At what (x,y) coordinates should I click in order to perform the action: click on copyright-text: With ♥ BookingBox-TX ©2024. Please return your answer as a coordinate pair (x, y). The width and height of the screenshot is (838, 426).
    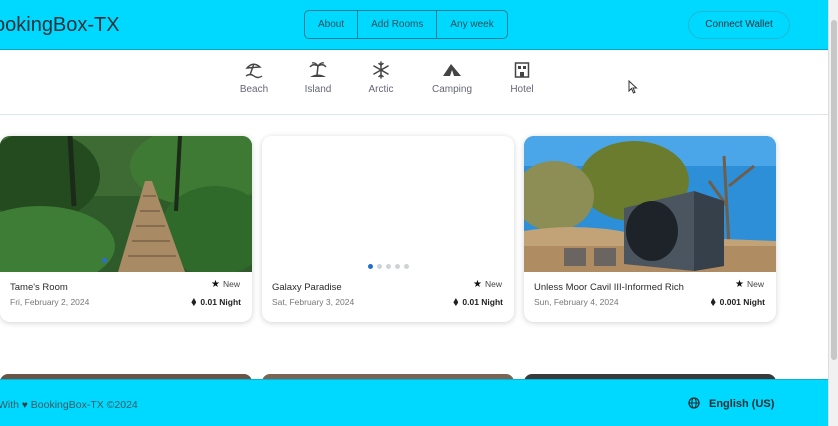
    Looking at the image, I should click on (69, 405).